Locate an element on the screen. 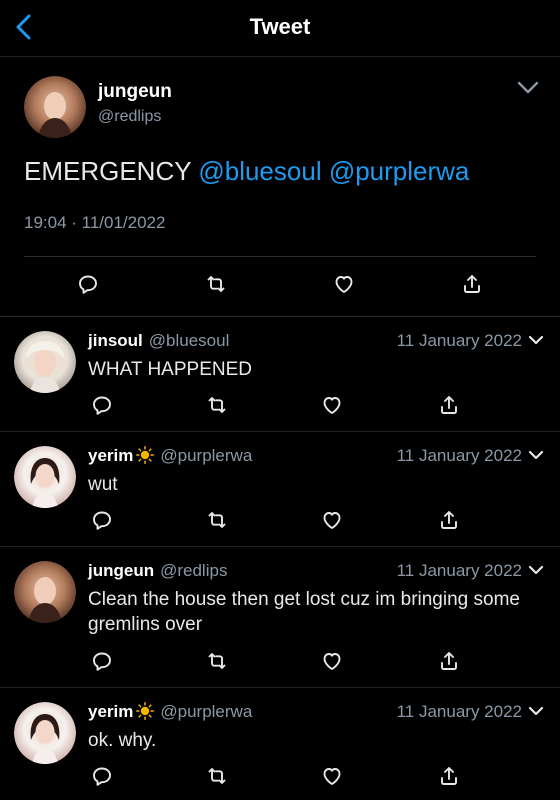 Image resolution: width=560 pixels, height=800 pixels. mention-link: @purplerwa is located at coordinates (399, 171).